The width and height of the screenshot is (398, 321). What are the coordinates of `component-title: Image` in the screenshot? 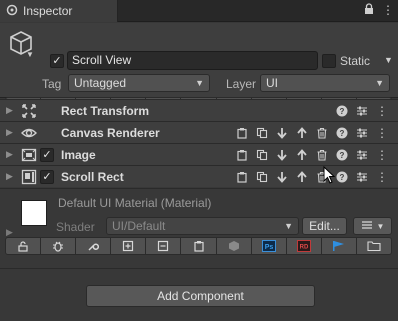 It's located at (78, 155).